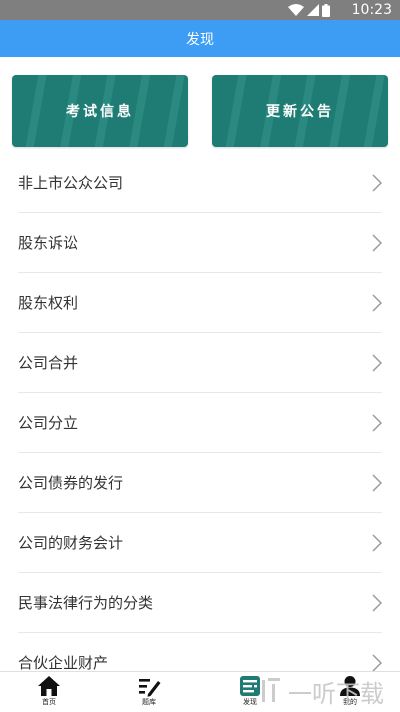  I want to click on signal-icon, so click(313, 10).